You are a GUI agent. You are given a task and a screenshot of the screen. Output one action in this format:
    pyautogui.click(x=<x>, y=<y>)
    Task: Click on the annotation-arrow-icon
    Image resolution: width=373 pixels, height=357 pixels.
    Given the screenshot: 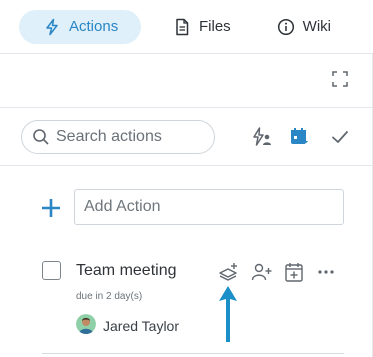 What is the action you would take?
    pyautogui.click(x=228, y=314)
    